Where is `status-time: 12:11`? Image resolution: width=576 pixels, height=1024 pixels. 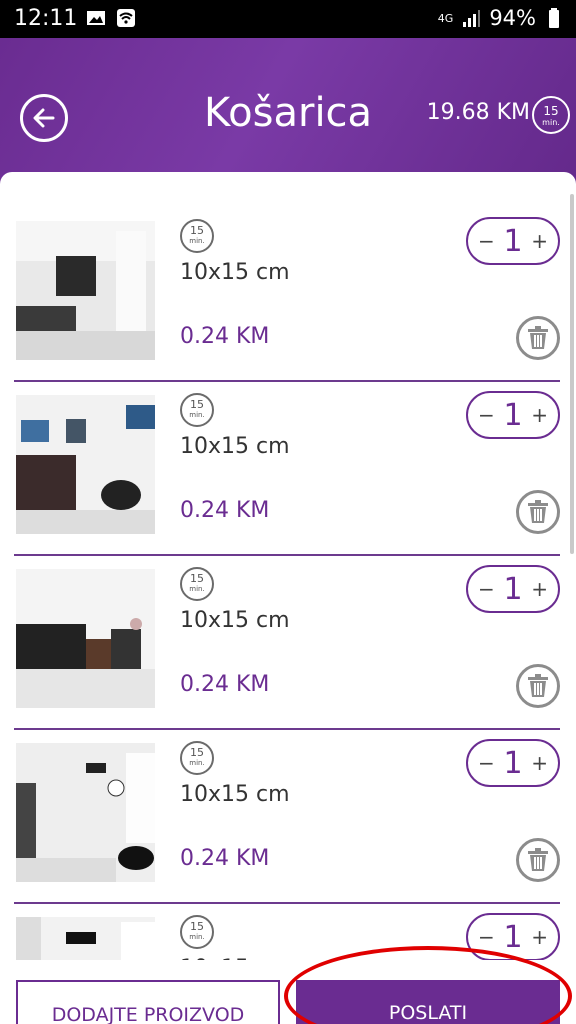
status-time: 12:11 is located at coordinates (46, 18).